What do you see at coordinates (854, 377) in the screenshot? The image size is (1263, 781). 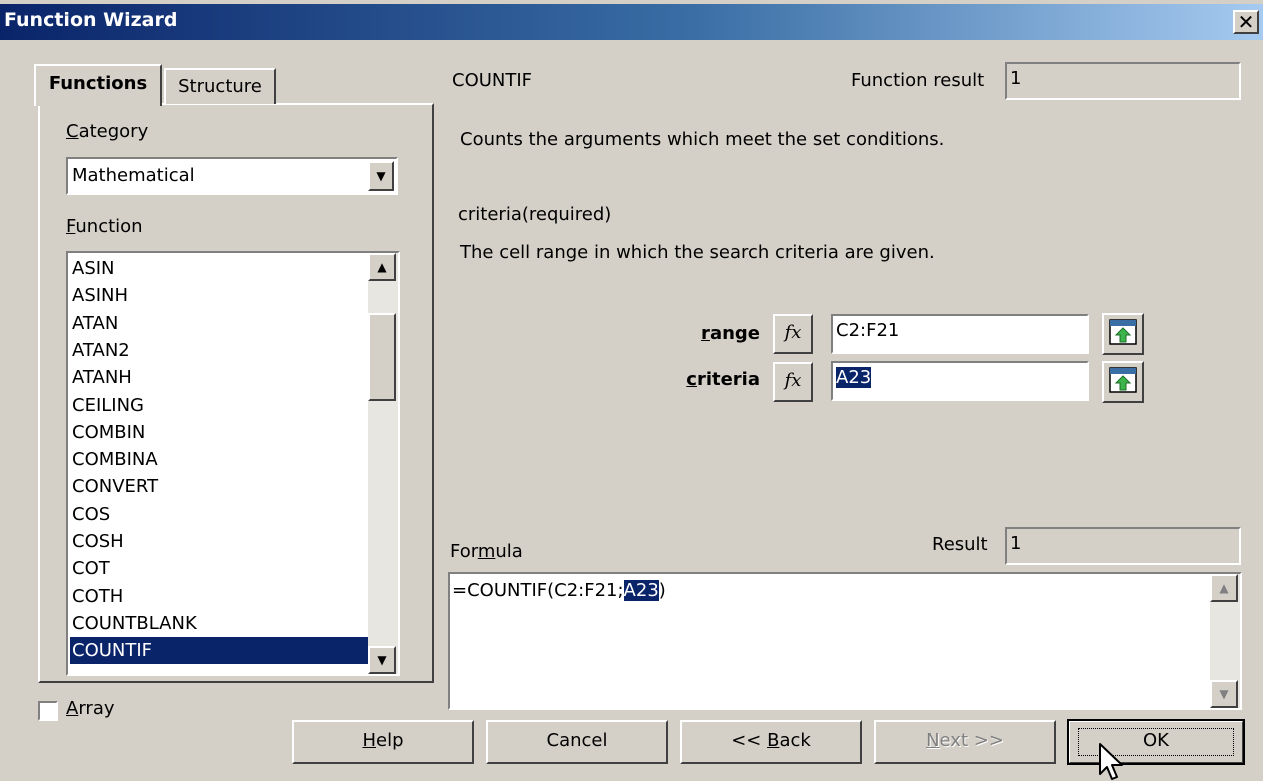 I see `criteria-value: A23` at bounding box center [854, 377].